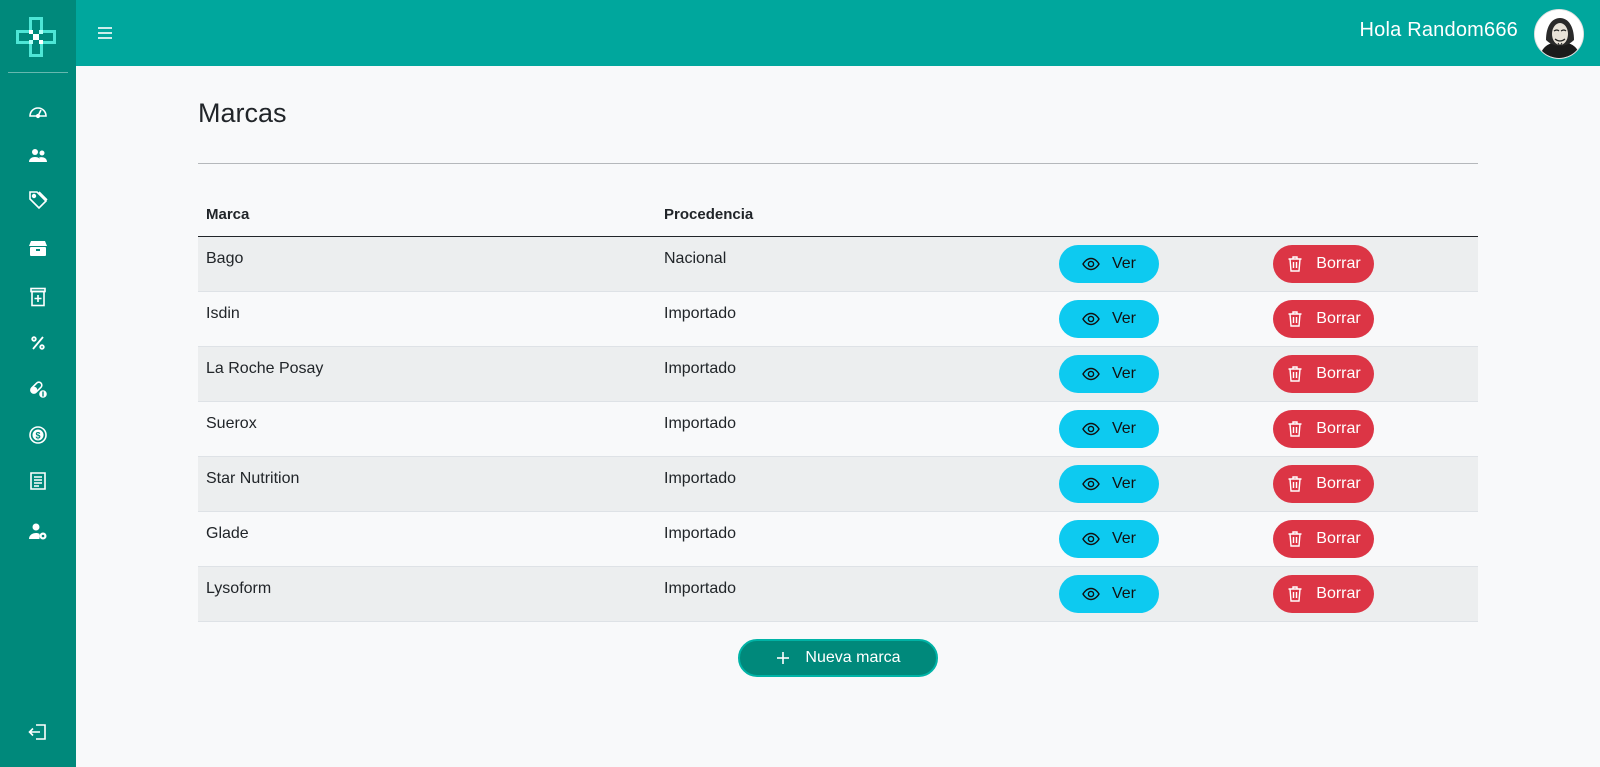  I want to click on hamburger-menu-icon, so click(105, 33).